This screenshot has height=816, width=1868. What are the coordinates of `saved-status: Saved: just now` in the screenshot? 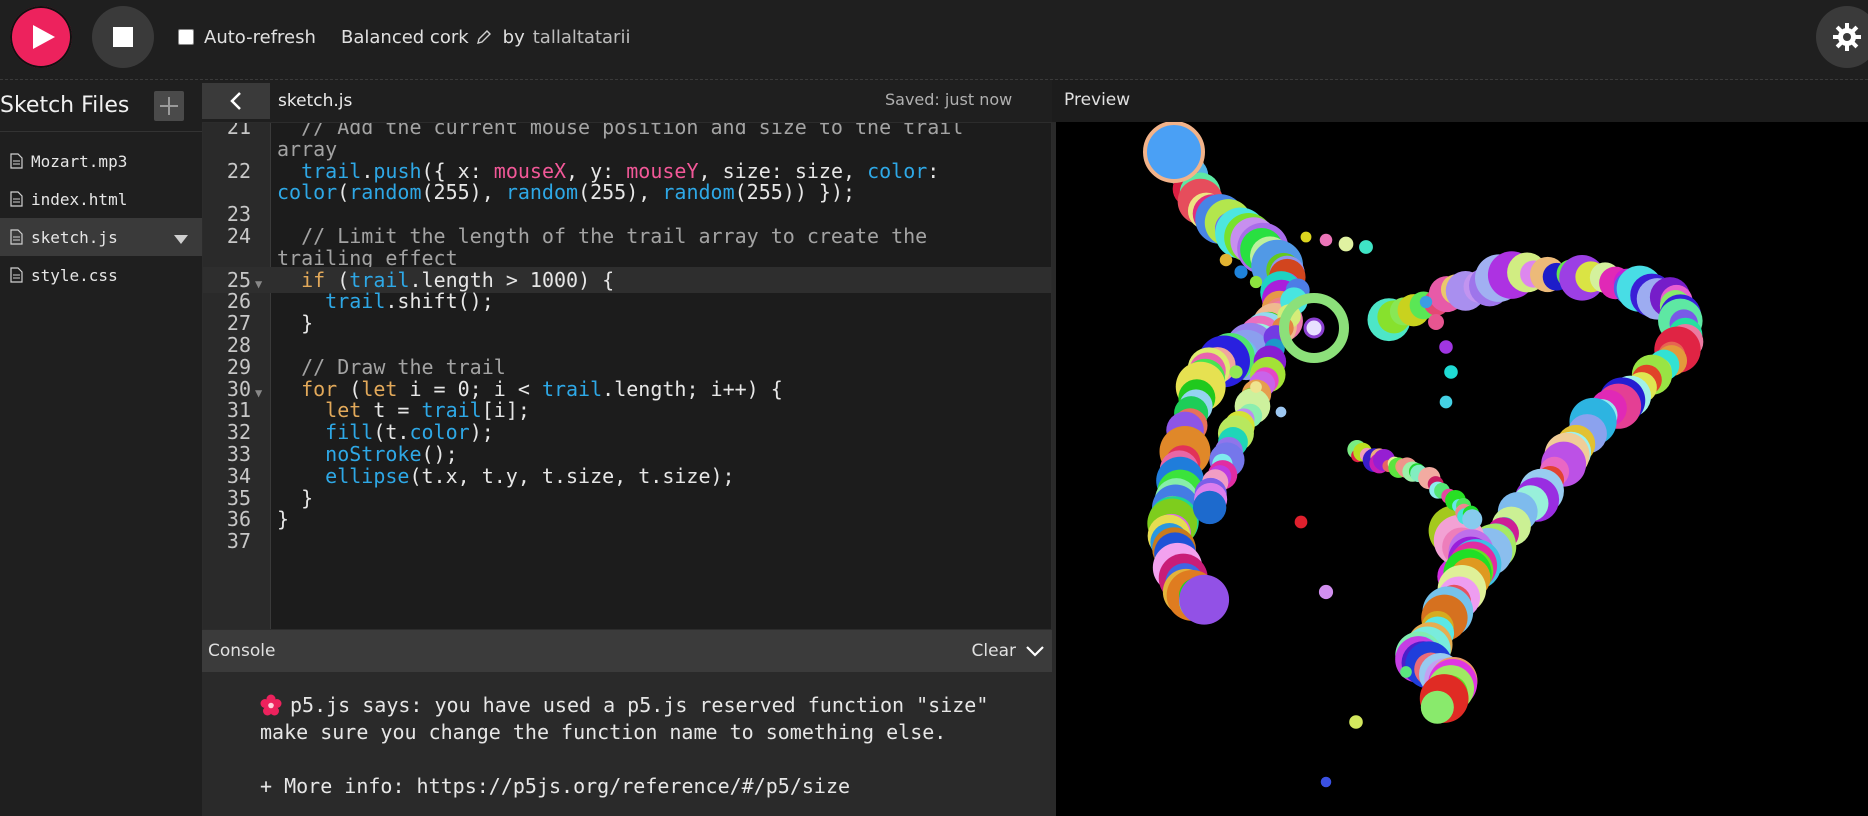 It's located at (949, 99).